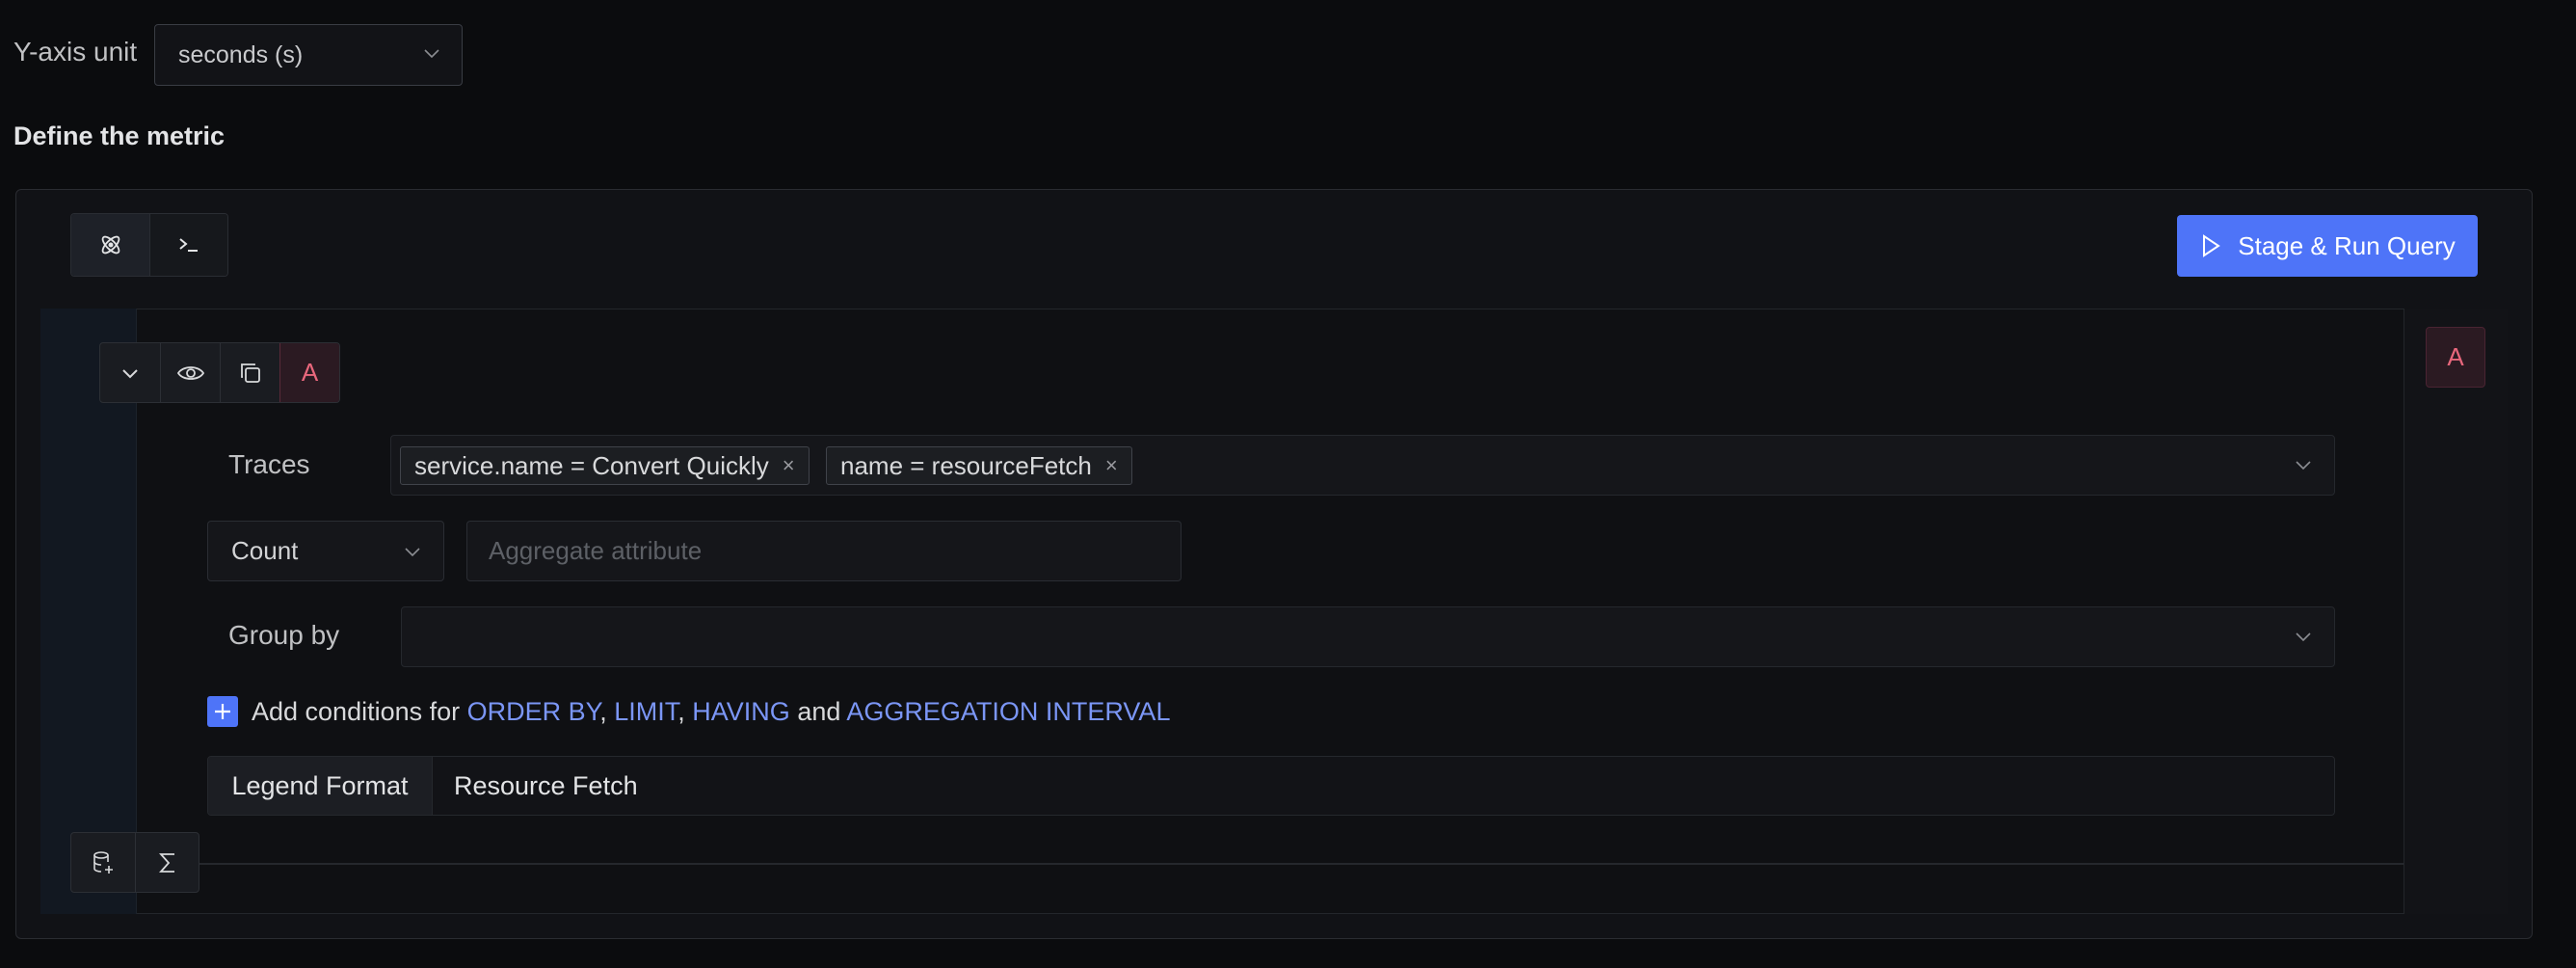 This screenshot has height=968, width=2576. I want to click on data-source-label: Traces, so click(269, 464).